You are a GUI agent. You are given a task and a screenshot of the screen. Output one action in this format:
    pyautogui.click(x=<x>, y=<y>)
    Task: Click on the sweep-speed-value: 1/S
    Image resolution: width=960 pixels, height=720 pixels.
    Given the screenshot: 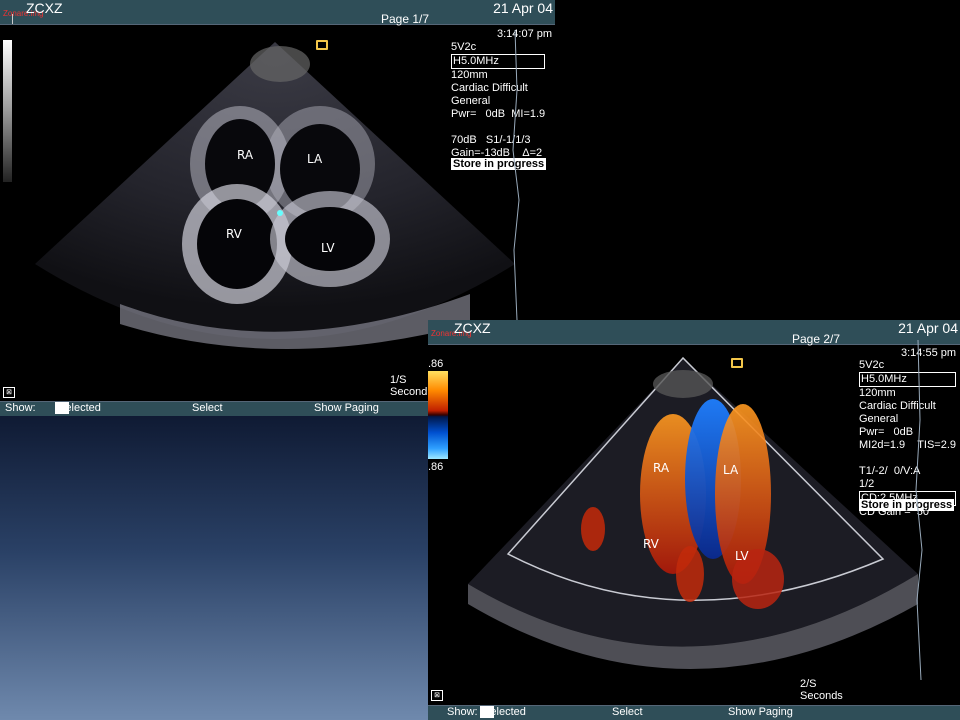 What is the action you would take?
    pyautogui.click(x=398, y=380)
    